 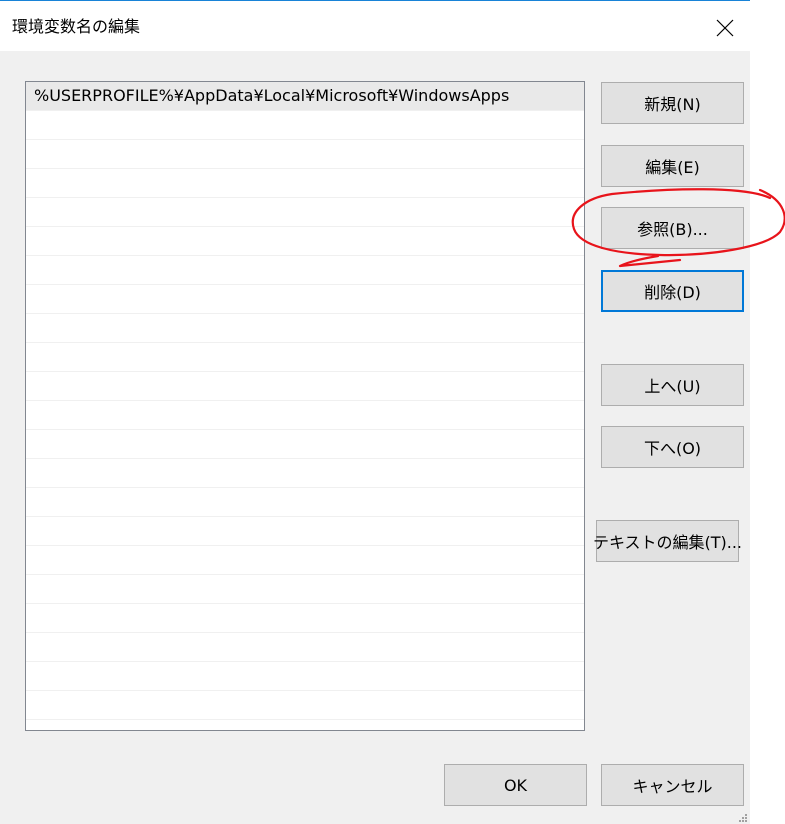 I want to click on close-button, so click(x=725, y=28).